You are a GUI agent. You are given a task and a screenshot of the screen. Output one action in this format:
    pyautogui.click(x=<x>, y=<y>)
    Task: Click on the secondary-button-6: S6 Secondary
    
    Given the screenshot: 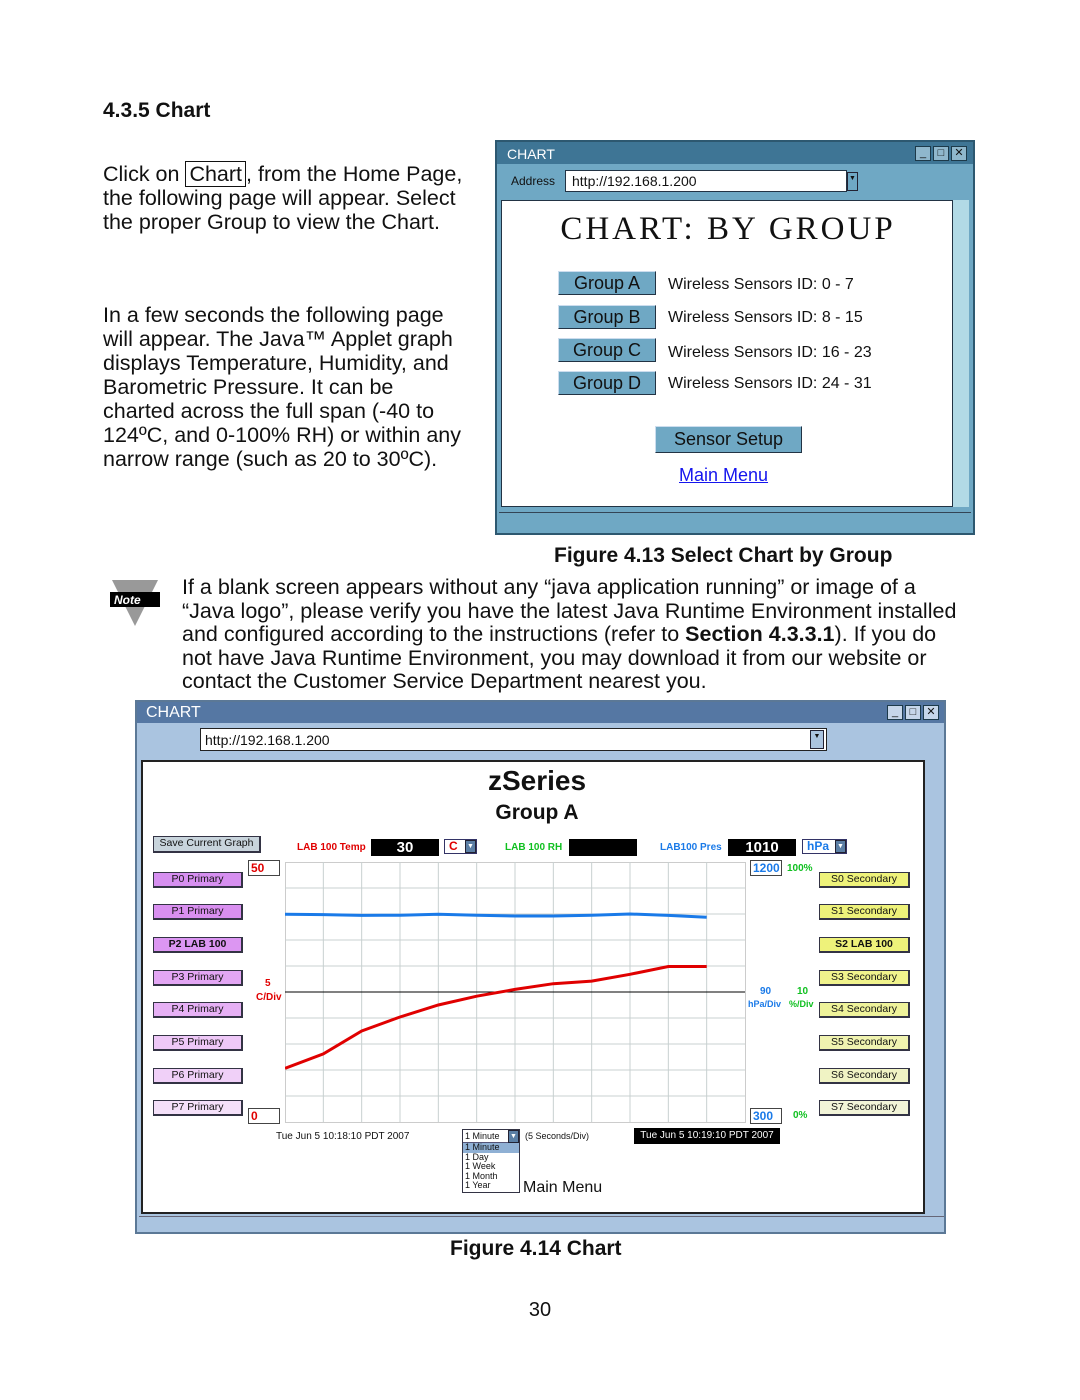 What is the action you would take?
    pyautogui.click(x=864, y=1076)
    